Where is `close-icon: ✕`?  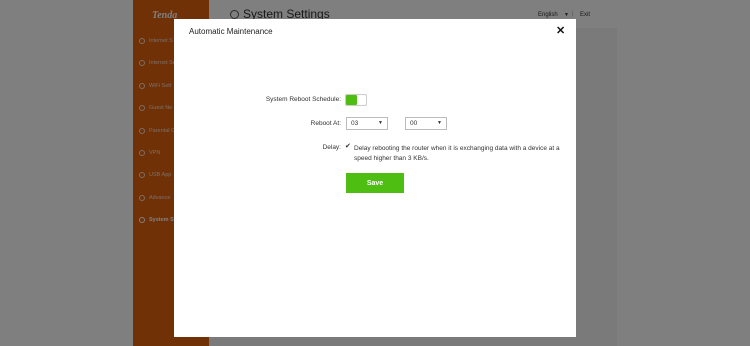
close-icon: ✕ is located at coordinates (560, 30).